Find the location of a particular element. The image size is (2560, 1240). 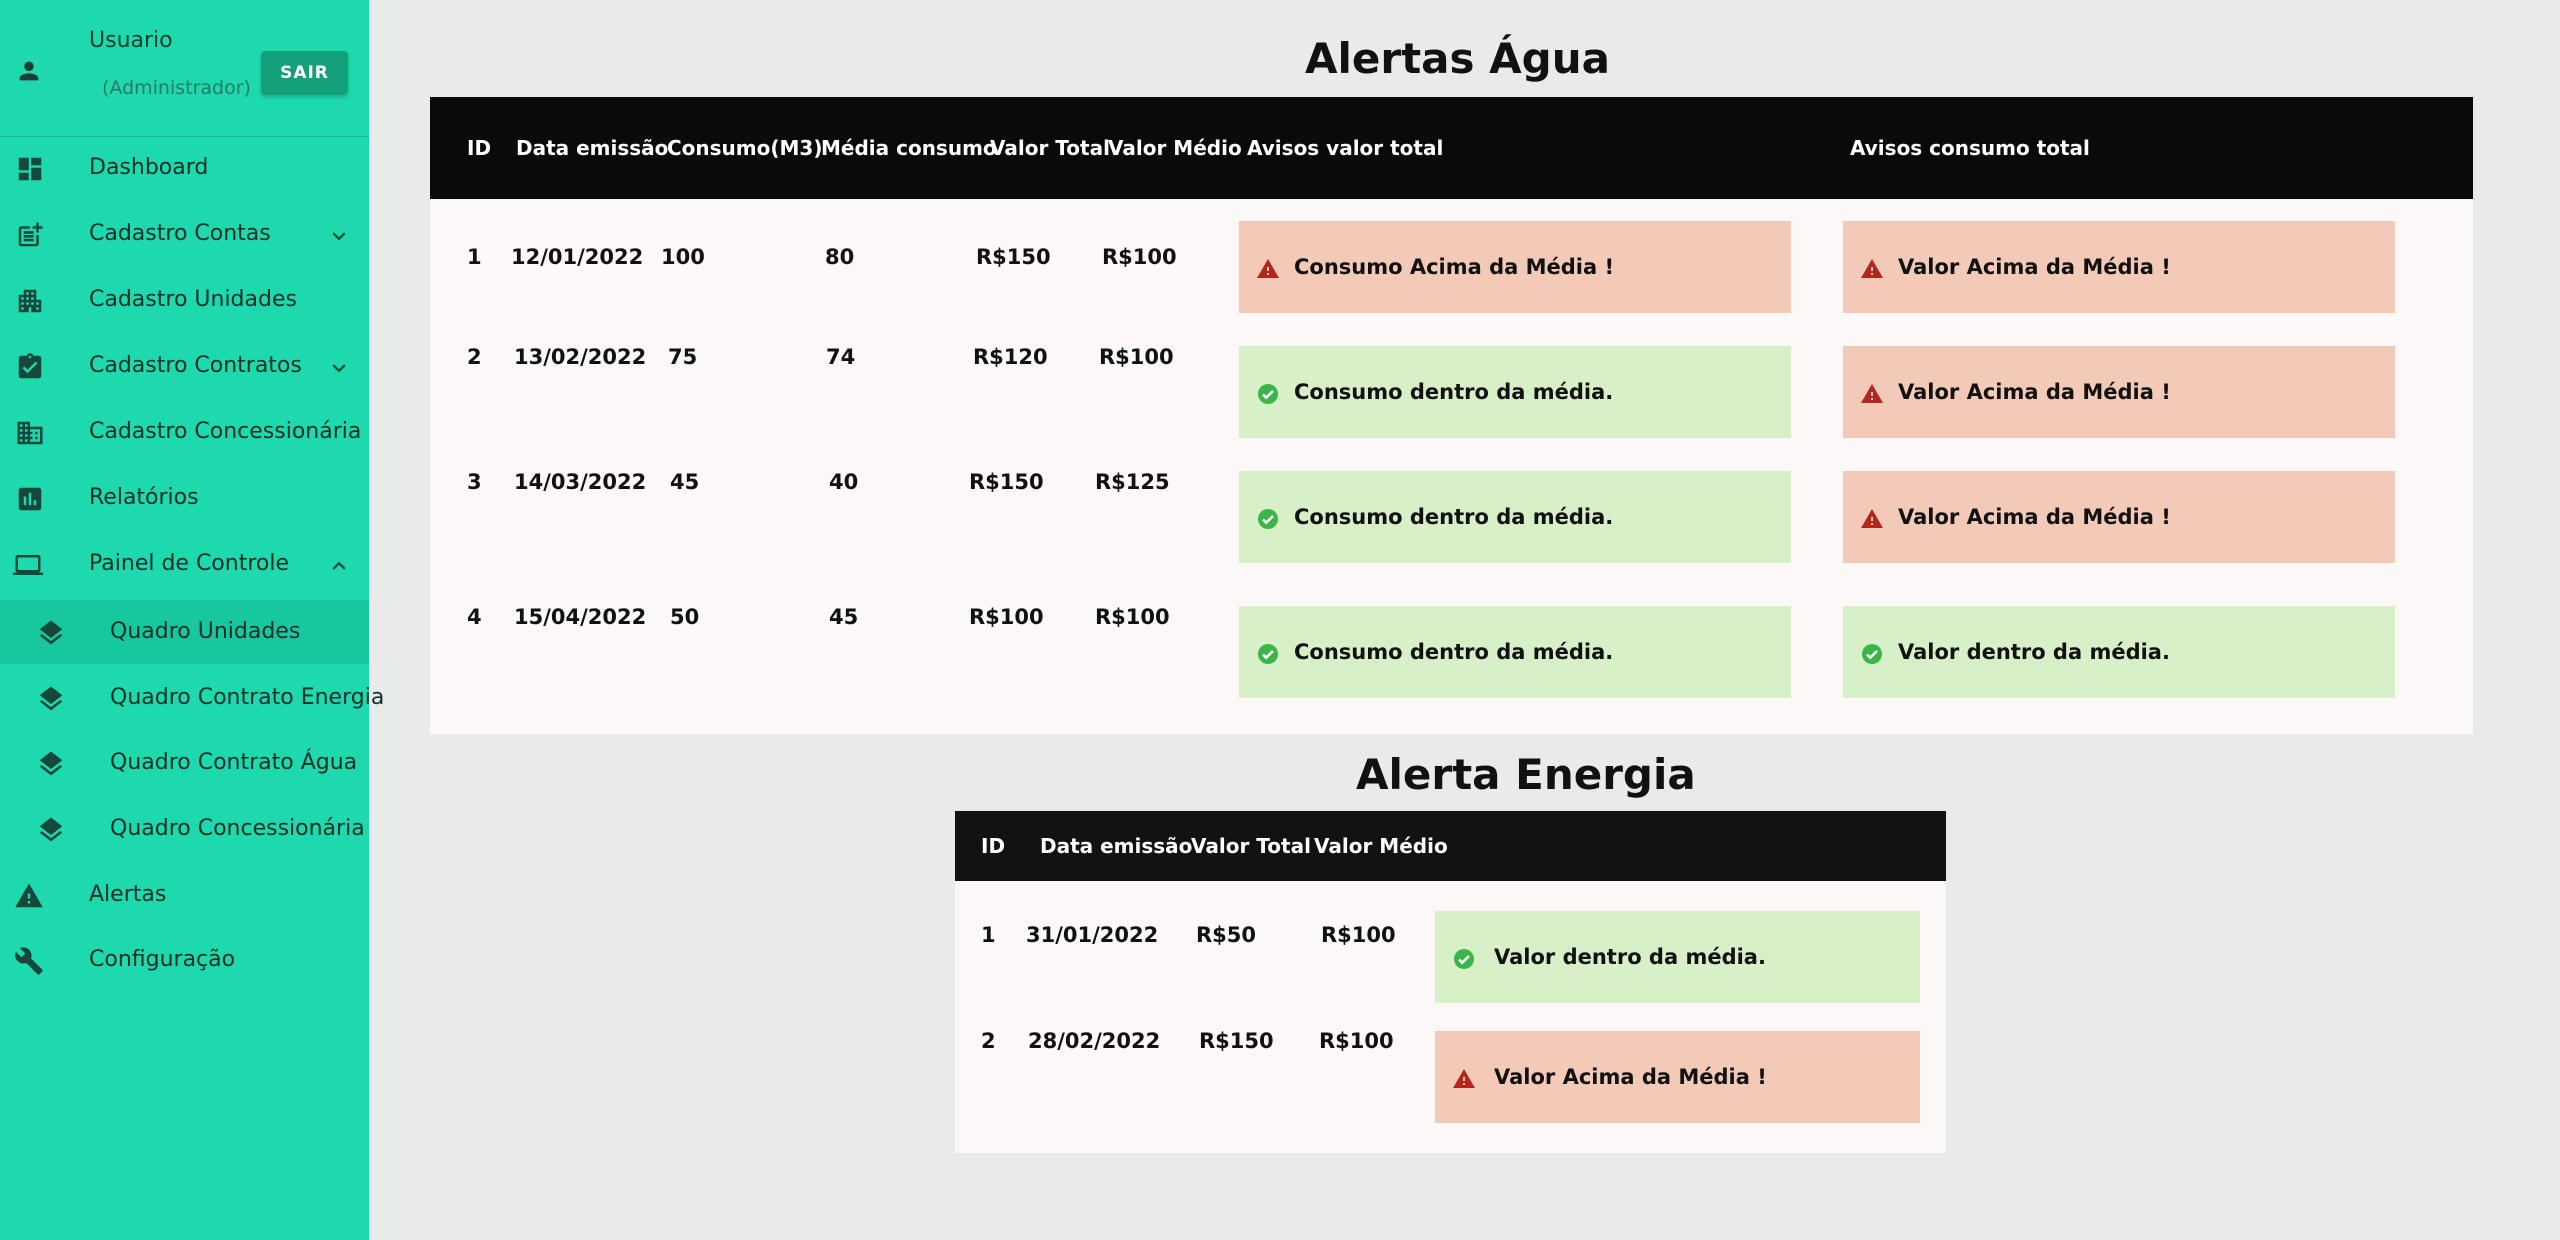

nav-relatorios: Relatórios is located at coordinates (184, 498).